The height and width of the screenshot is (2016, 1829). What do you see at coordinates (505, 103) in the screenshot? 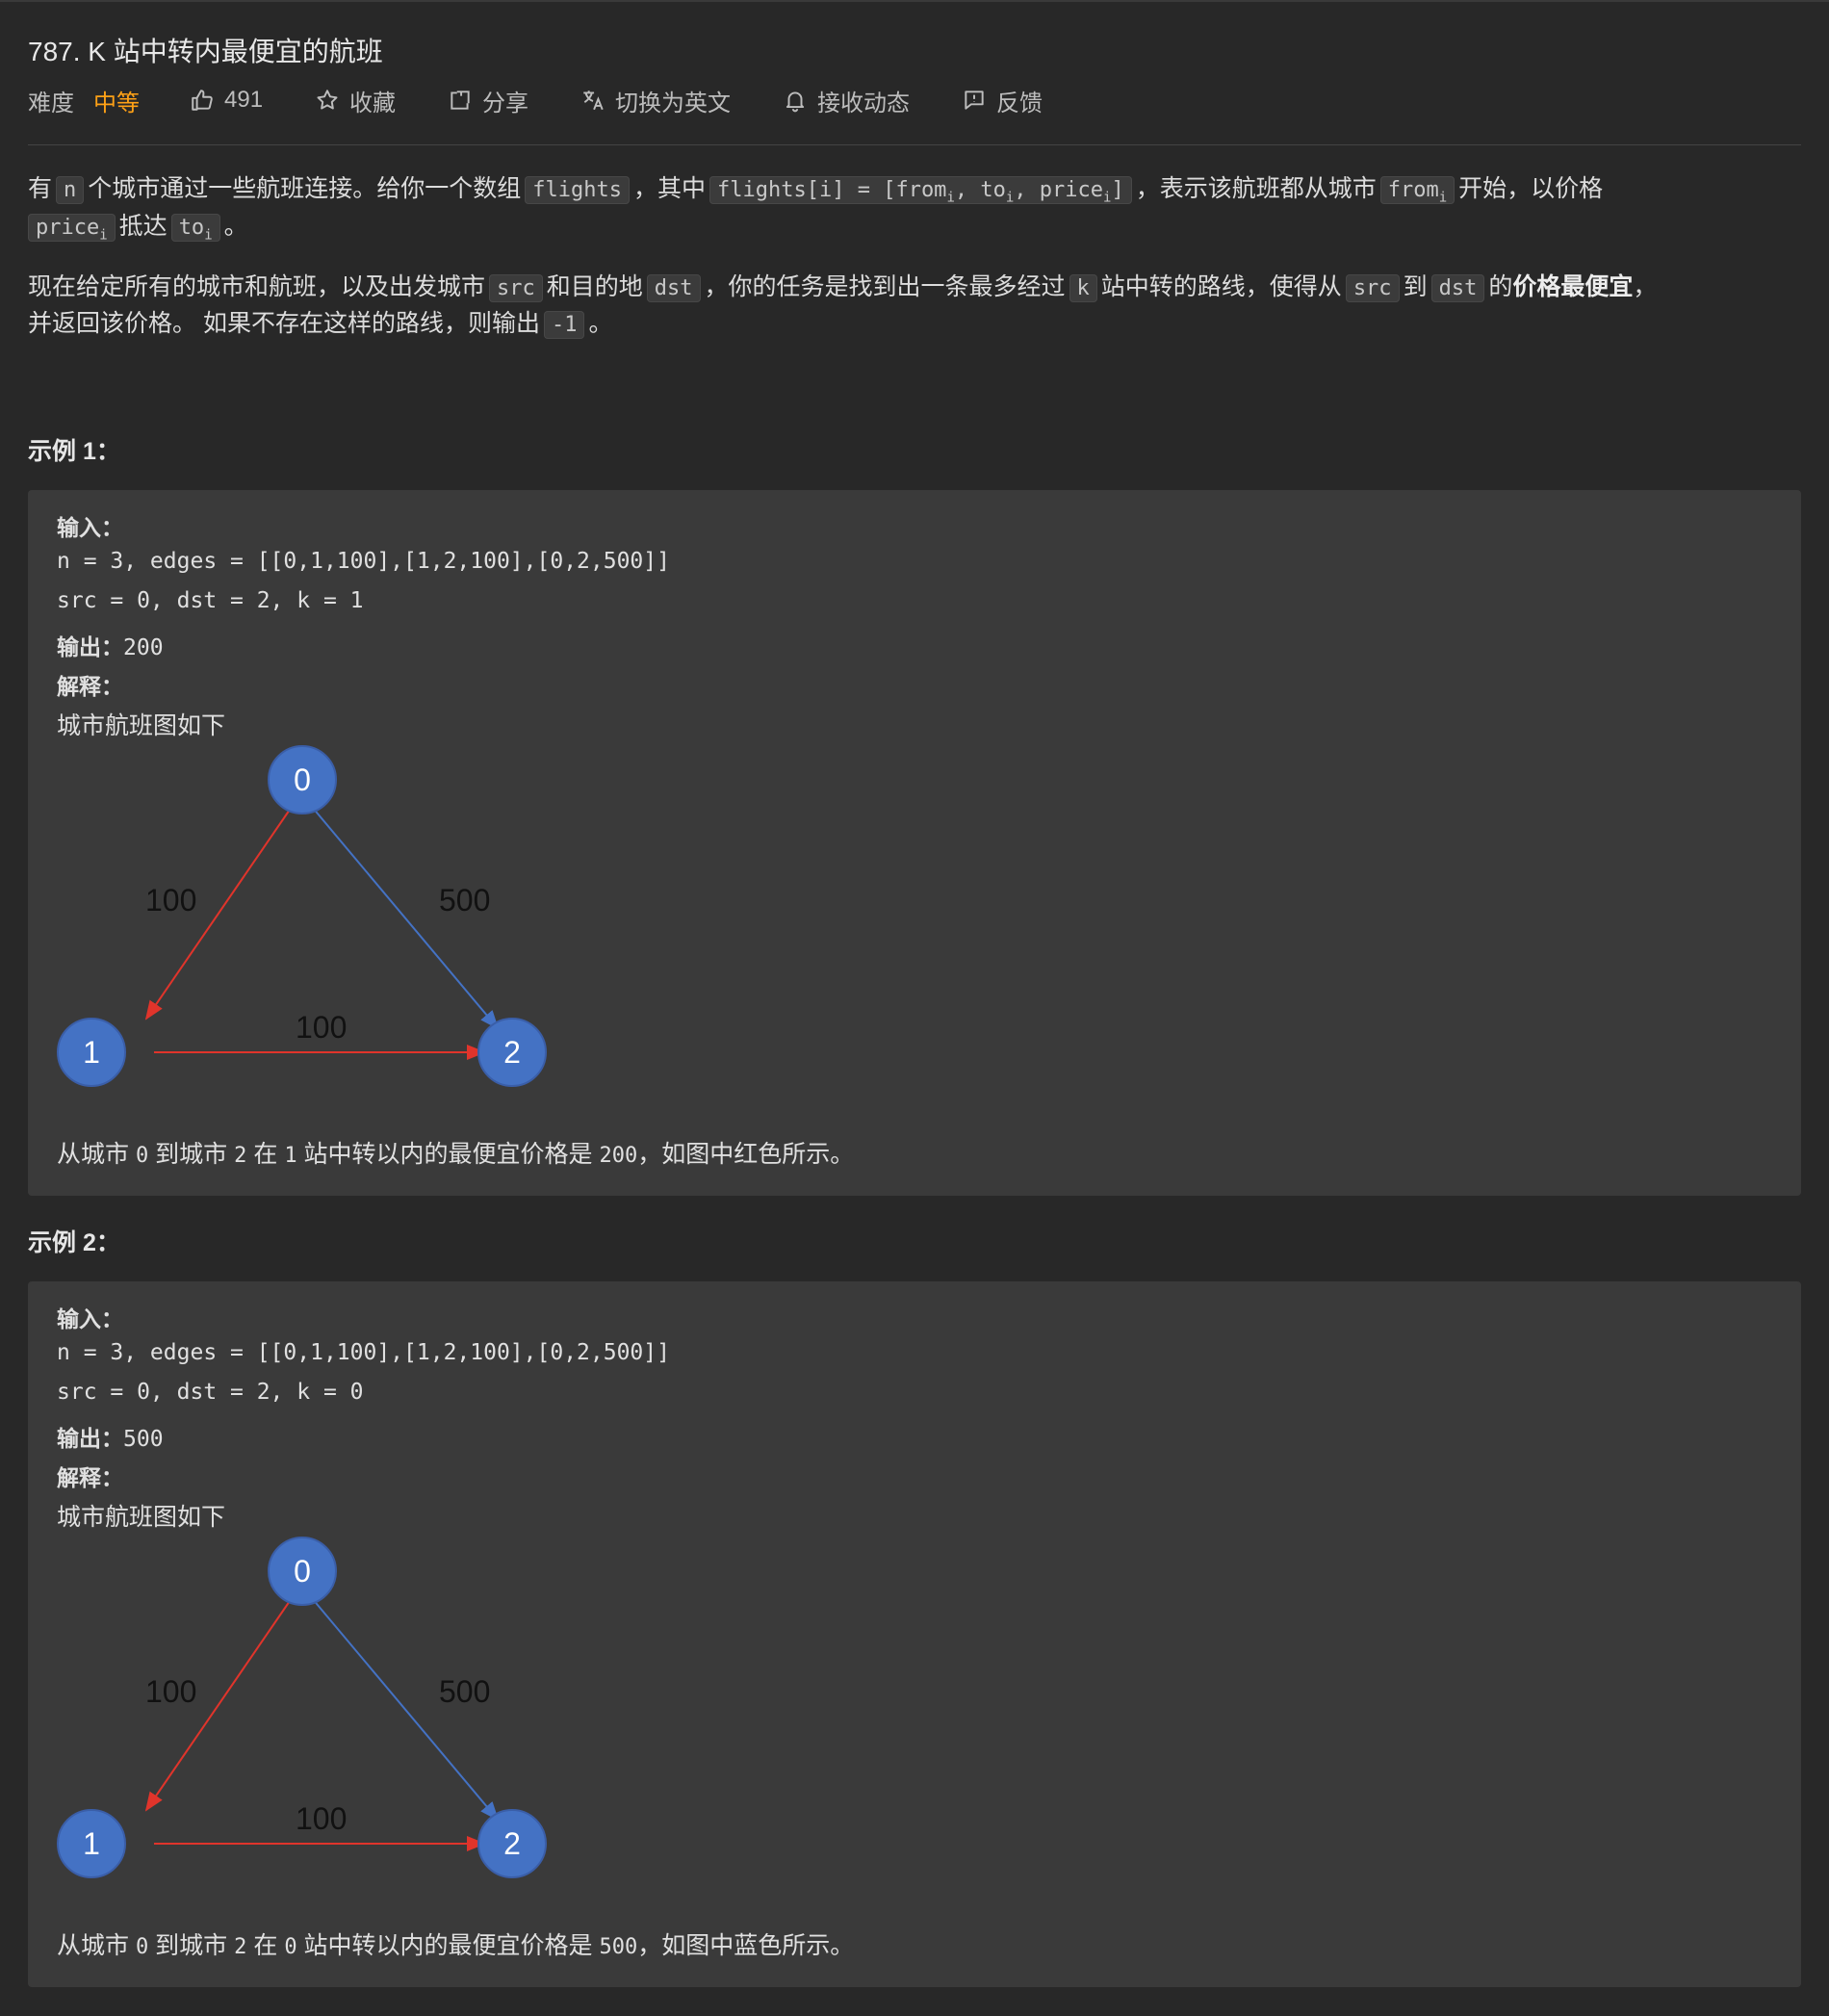
I see `share-label: 分享` at bounding box center [505, 103].